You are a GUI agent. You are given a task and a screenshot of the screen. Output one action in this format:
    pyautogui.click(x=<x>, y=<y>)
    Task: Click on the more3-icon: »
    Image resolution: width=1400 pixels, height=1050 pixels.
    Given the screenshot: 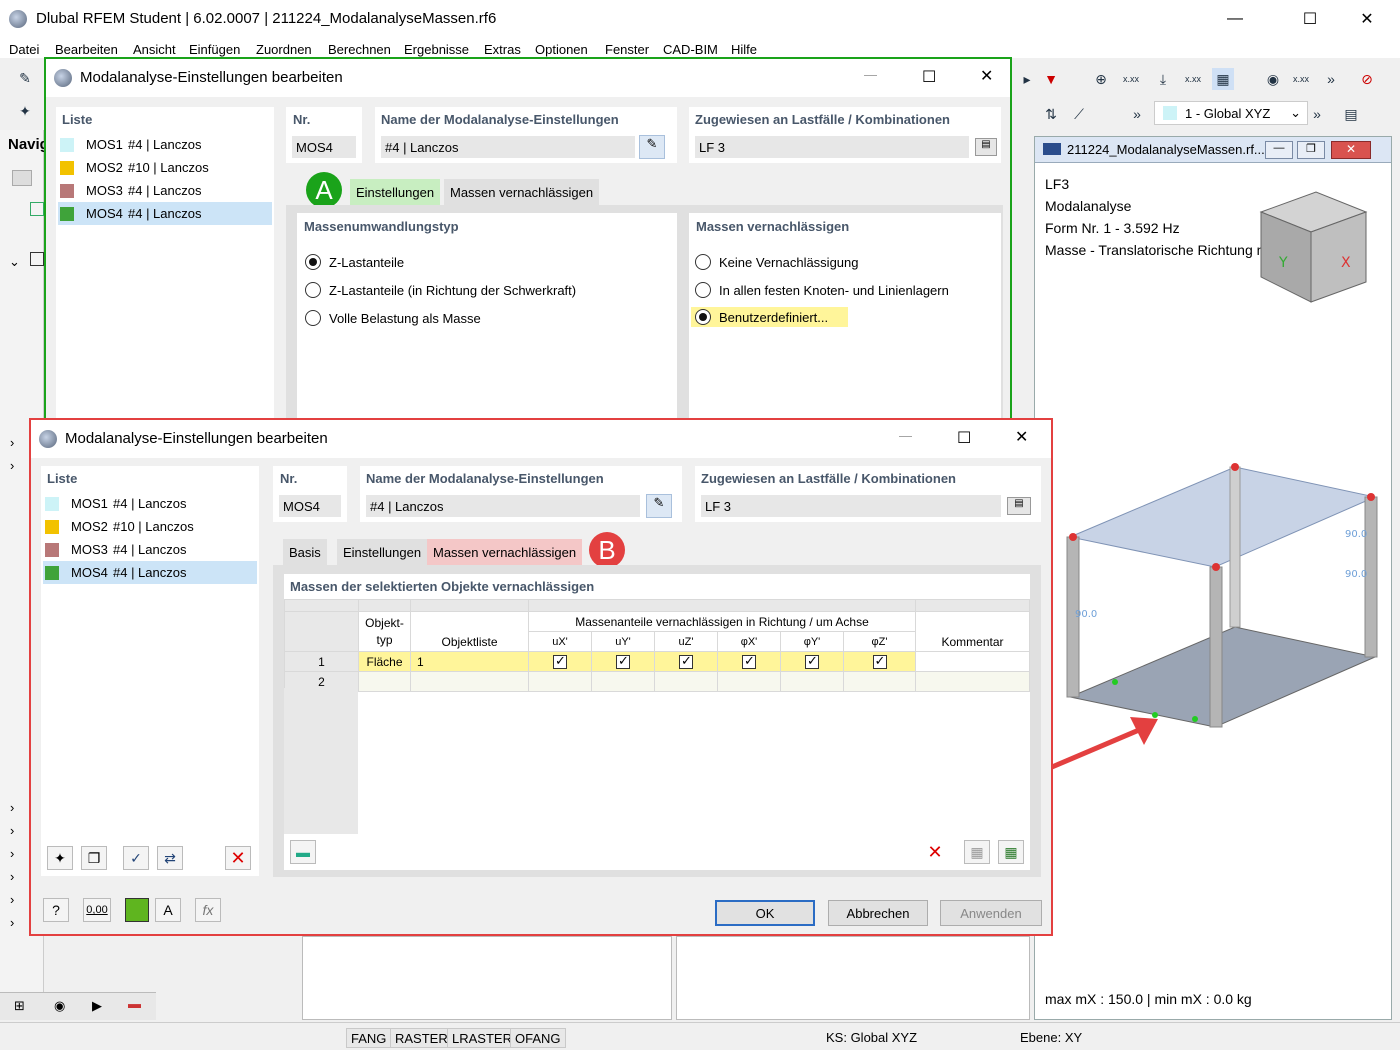 What is the action you would take?
    pyautogui.click(x=1317, y=114)
    